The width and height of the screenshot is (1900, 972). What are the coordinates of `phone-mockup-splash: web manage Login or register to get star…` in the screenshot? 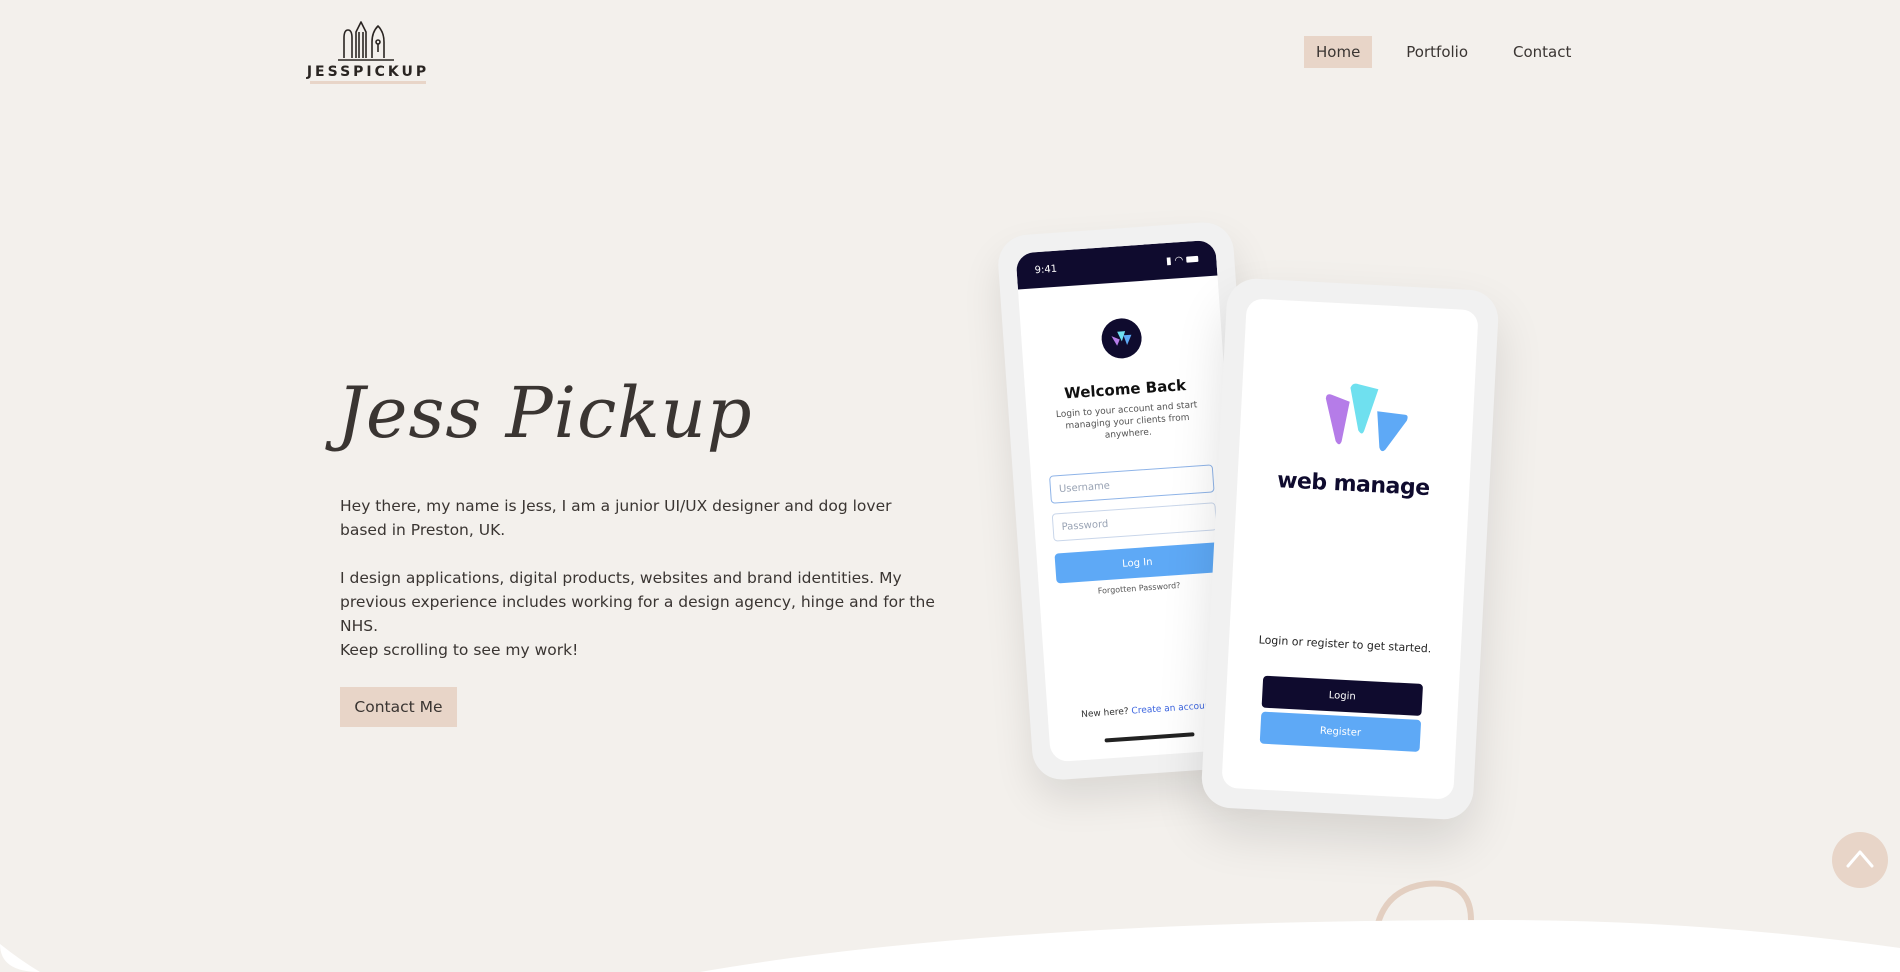 It's located at (1350, 549).